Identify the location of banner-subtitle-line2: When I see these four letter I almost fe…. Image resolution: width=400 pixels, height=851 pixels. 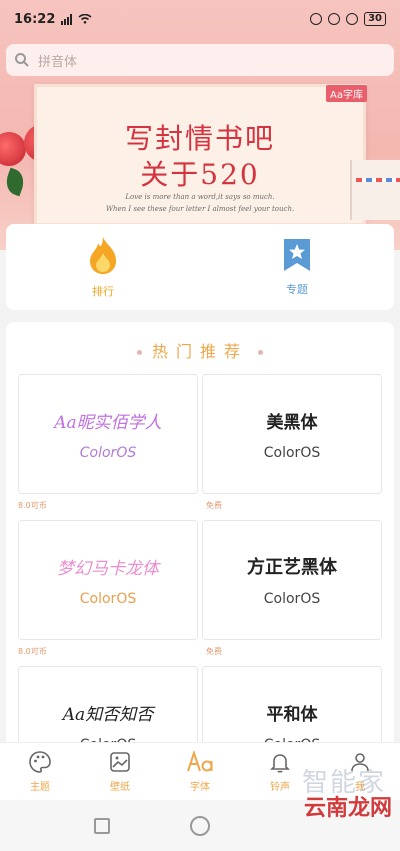
(200, 209).